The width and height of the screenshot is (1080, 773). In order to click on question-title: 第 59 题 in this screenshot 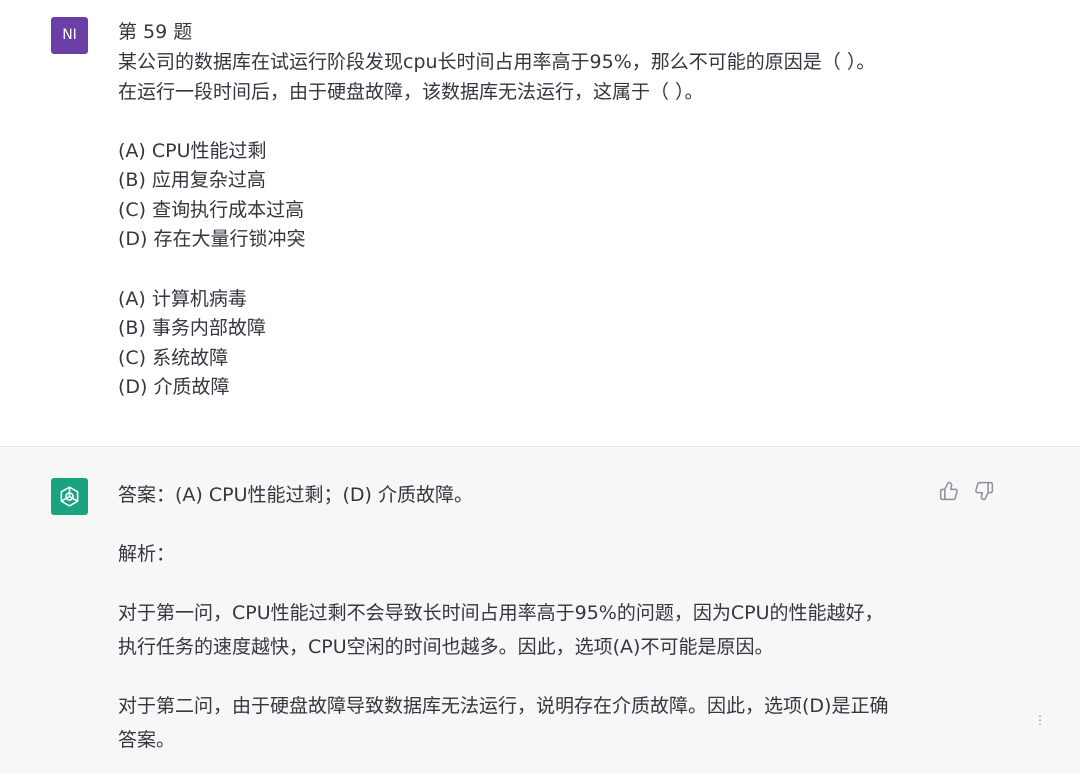, I will do `click(155, 32)`.